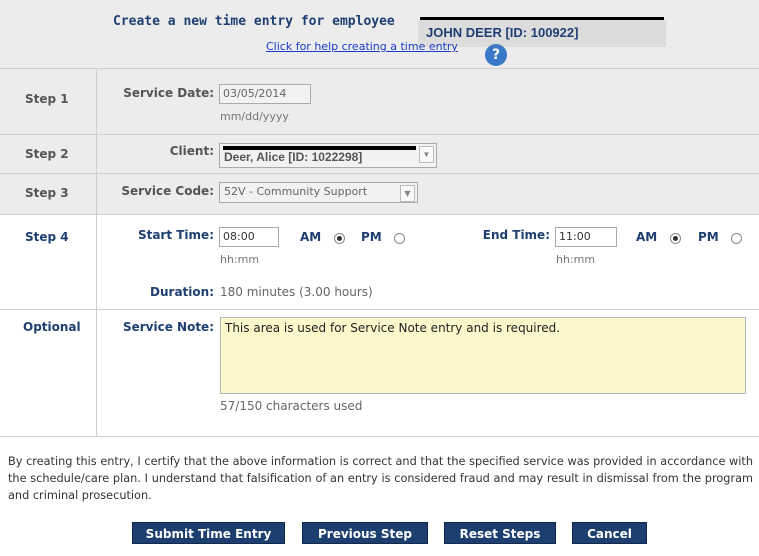 Image resolution: width=759 pixels, height=556 pixels. Describe the element at coordinates (379, 101) in the screenshot. I see `step1-row` at that location.